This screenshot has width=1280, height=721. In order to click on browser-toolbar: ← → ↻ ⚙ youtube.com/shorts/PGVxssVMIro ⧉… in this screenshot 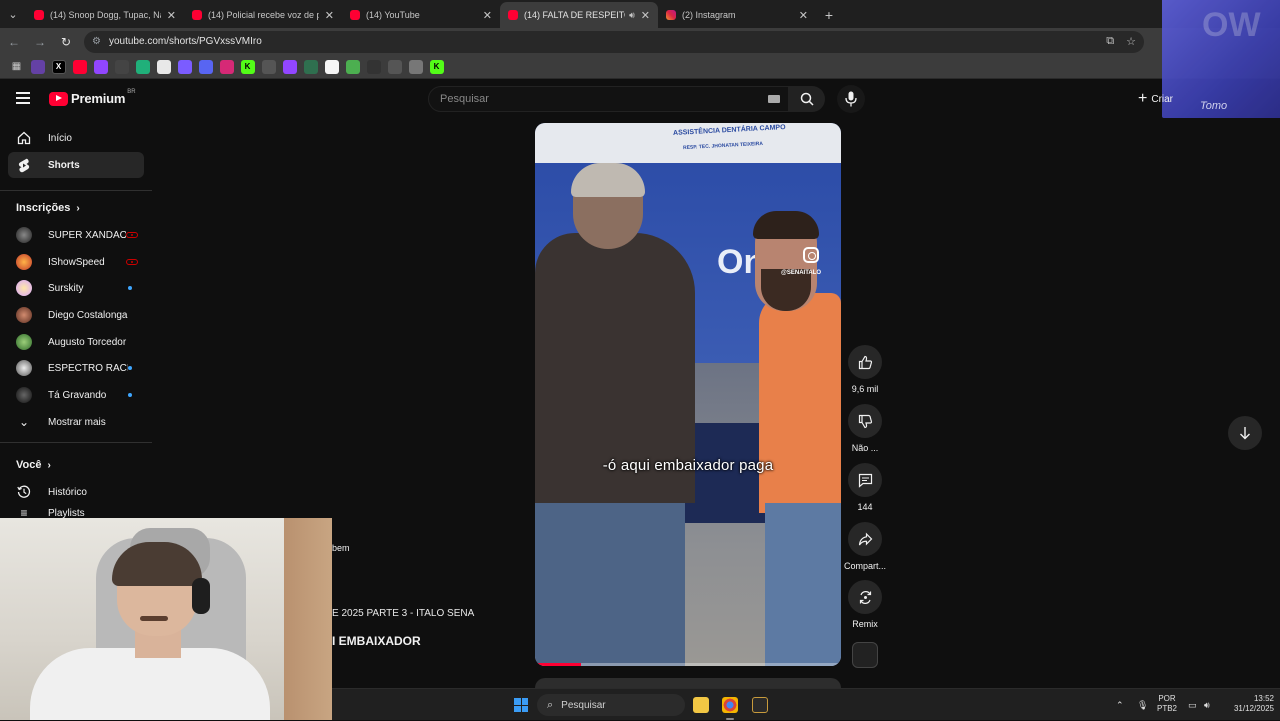, I will do `click(640, 41)`.